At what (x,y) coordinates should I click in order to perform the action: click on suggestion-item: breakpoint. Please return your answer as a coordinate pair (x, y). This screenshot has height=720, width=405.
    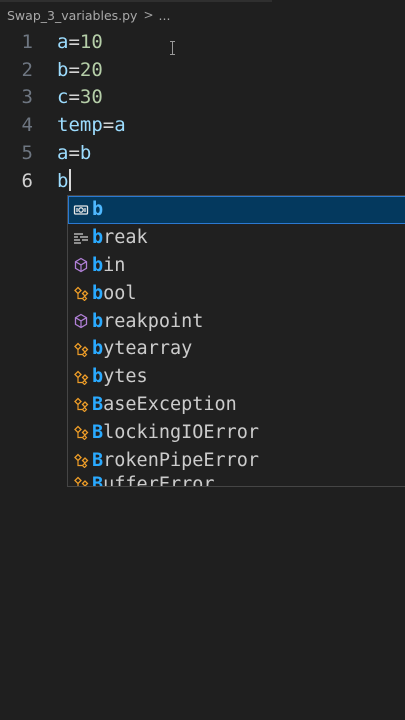
    Looking at the image, I should click on (236, 321).